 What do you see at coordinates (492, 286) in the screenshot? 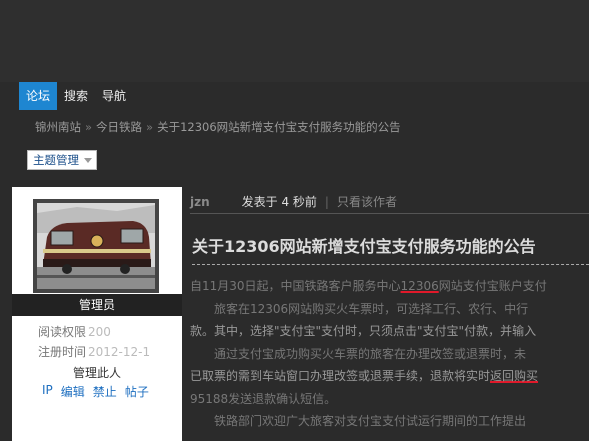
I see `post-text: 网站支付宝账户支付` at bounding box center [492, 286].